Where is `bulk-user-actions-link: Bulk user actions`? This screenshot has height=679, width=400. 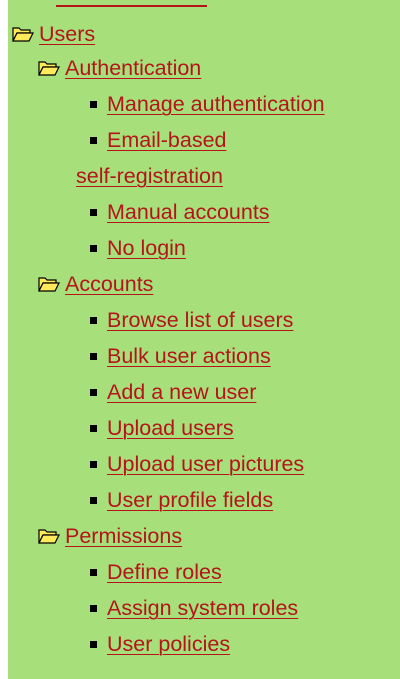
bulk-user-actions-link: Bulk user actions is located at coordinates (189, 356).